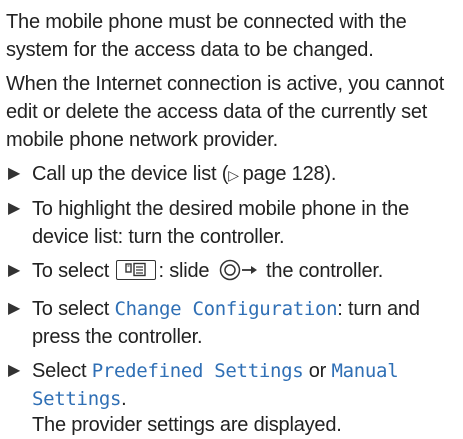  I want to click on step-text: Select, so click(62, 371).